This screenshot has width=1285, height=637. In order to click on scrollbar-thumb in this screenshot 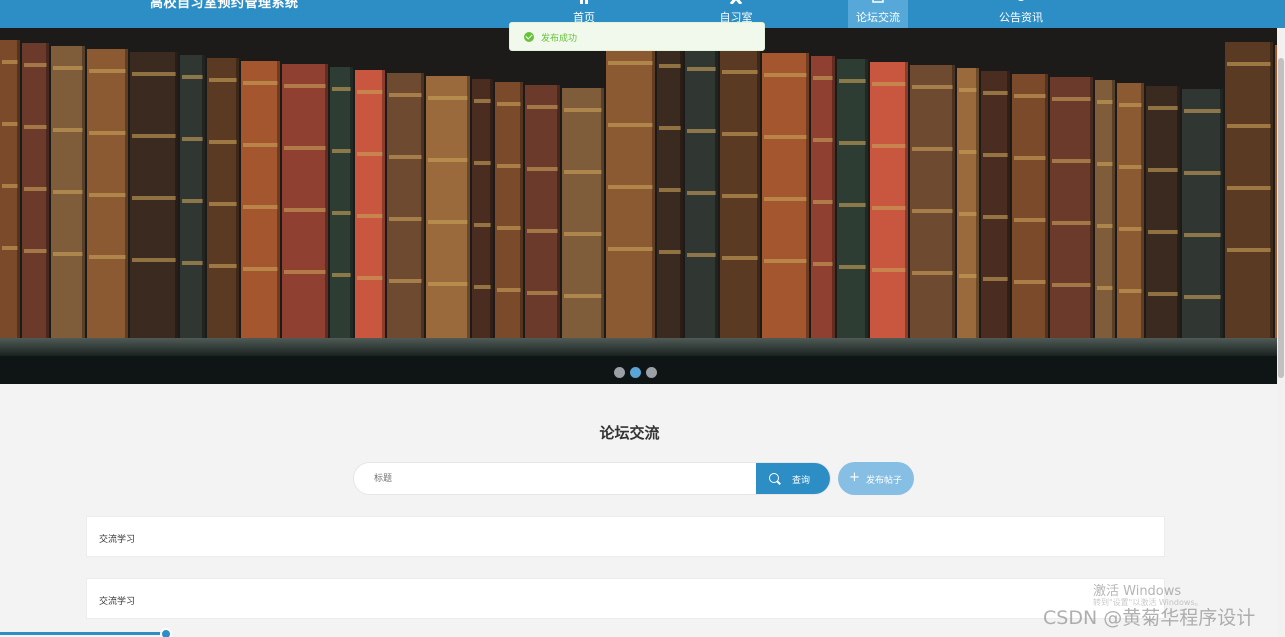, I will do `click(1281, 218)`.